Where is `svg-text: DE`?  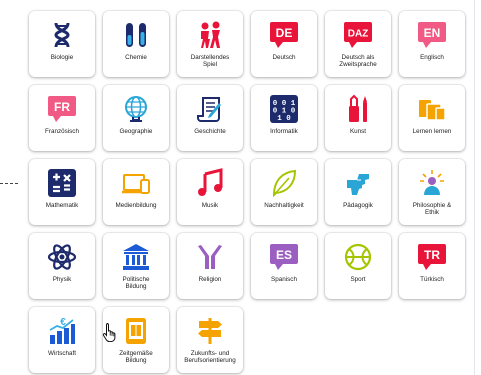 svg-text: DE is located at coordinates (284, 33).